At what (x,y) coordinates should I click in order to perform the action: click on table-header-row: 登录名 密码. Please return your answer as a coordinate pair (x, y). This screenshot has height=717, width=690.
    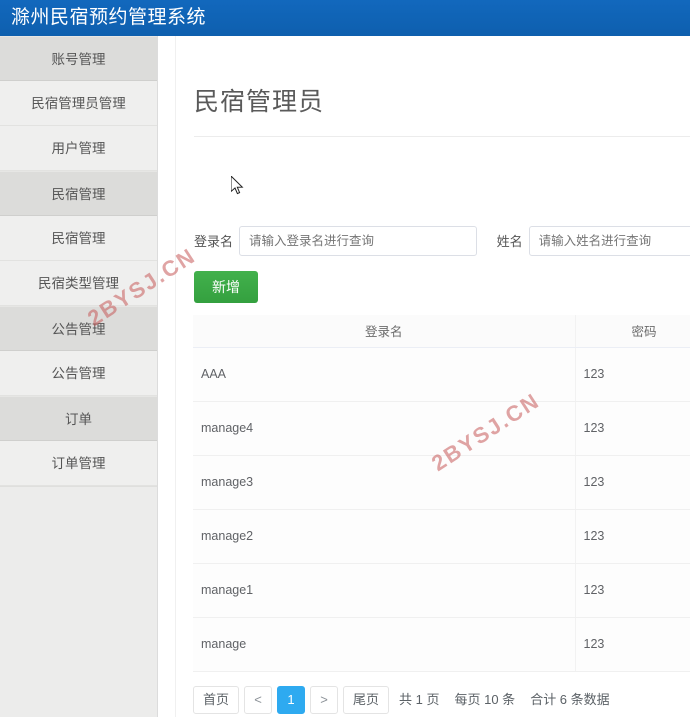
    Looking at the image, I should click on (441, 331).